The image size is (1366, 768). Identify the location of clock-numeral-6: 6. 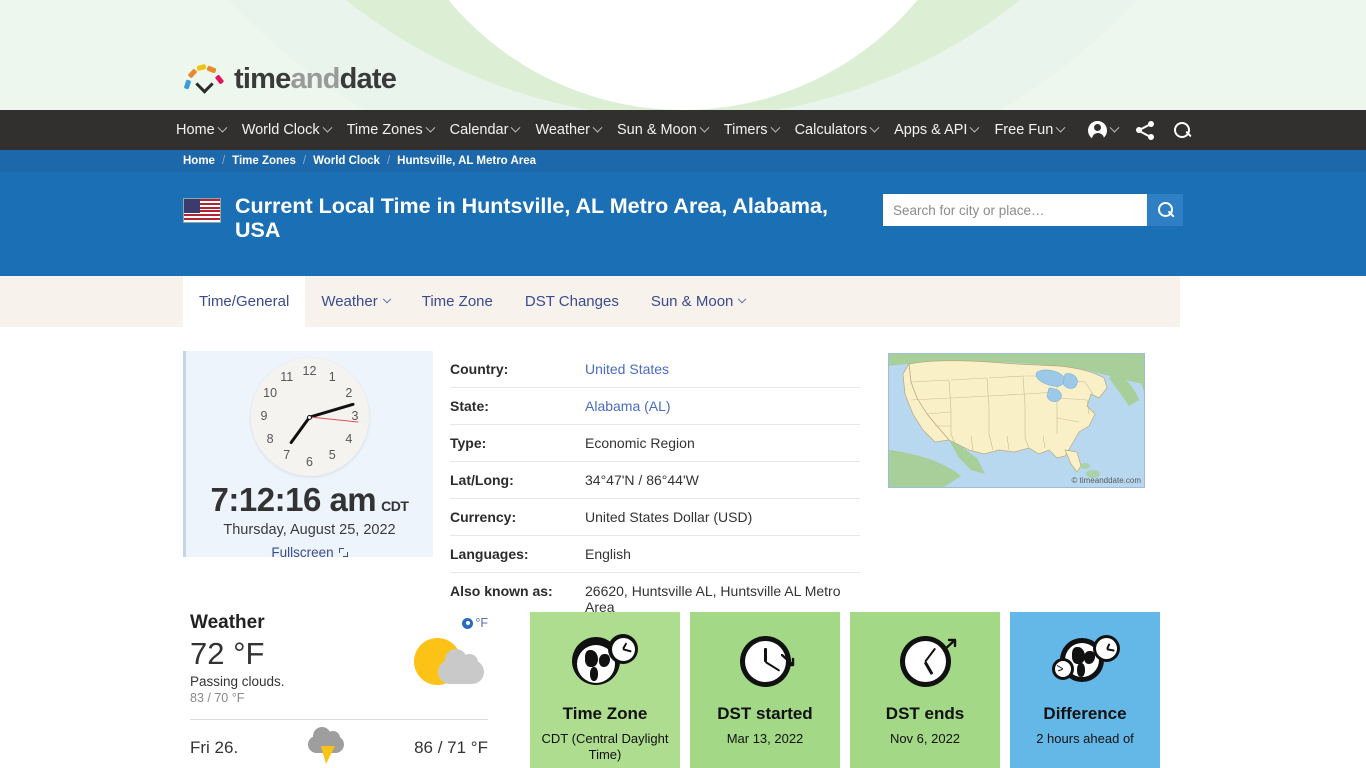
(309, 461).